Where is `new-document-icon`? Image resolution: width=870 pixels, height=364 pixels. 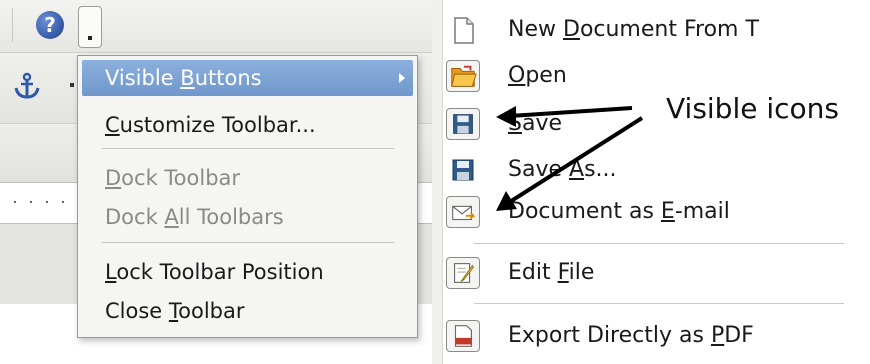 new-document-icon is located at coordinates (464, 30).